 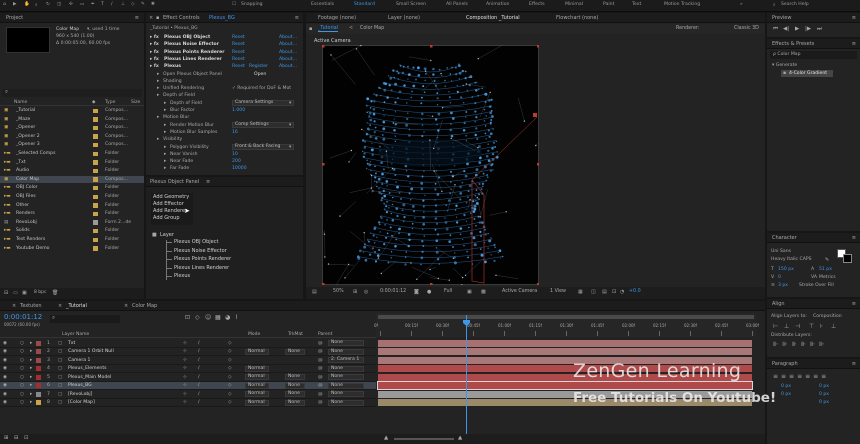 I want to click on timeline-tab: Color Map, so click(x=144, y=306).